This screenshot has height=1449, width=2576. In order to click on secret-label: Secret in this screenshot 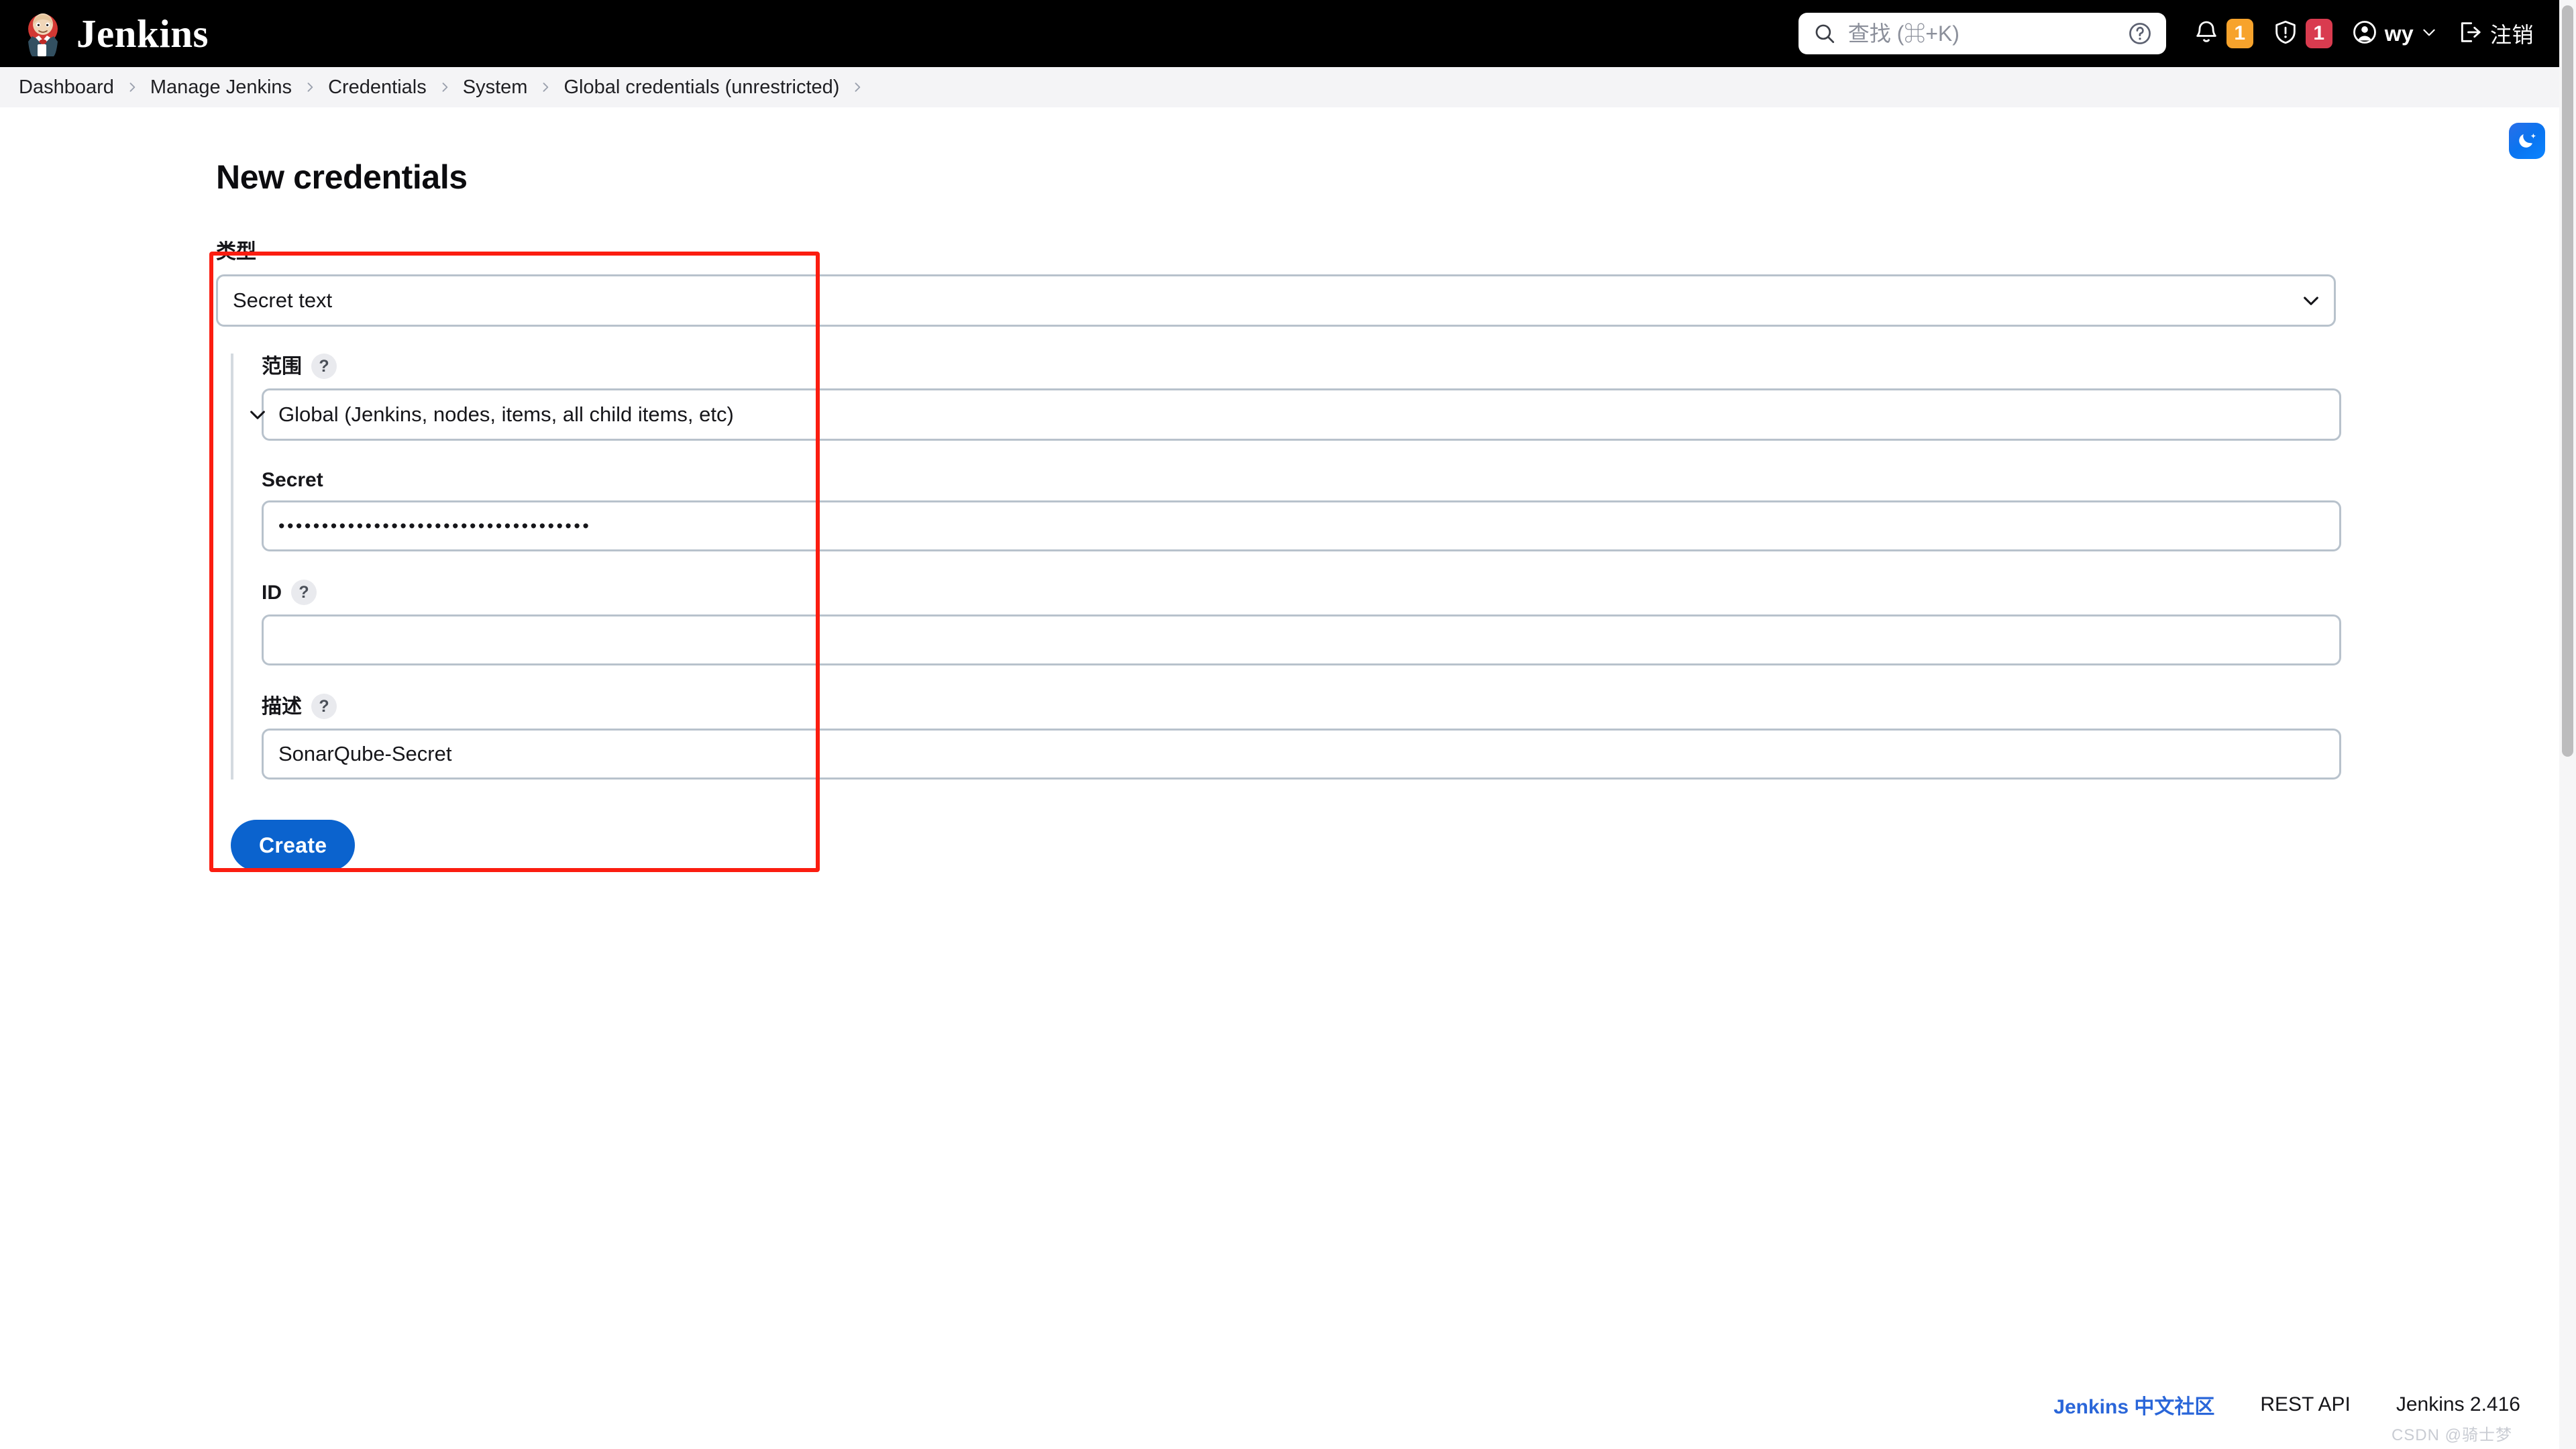, I will do `click(292, 480)`.